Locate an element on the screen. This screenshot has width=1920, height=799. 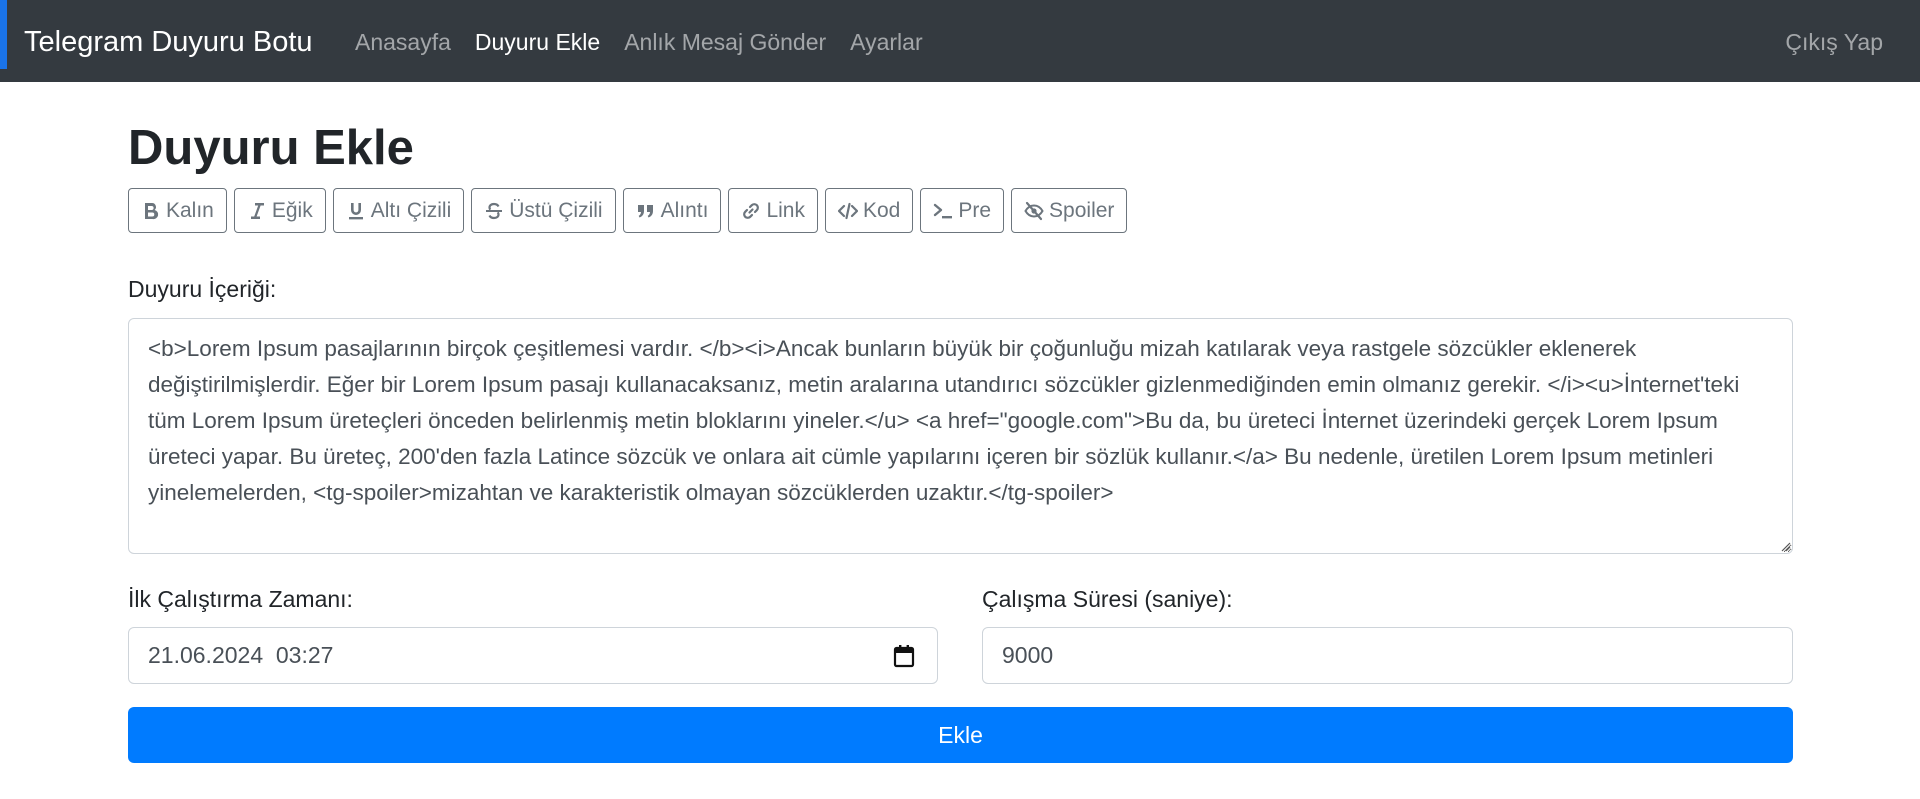
terminal-icon is located at coordinates (943, 211).